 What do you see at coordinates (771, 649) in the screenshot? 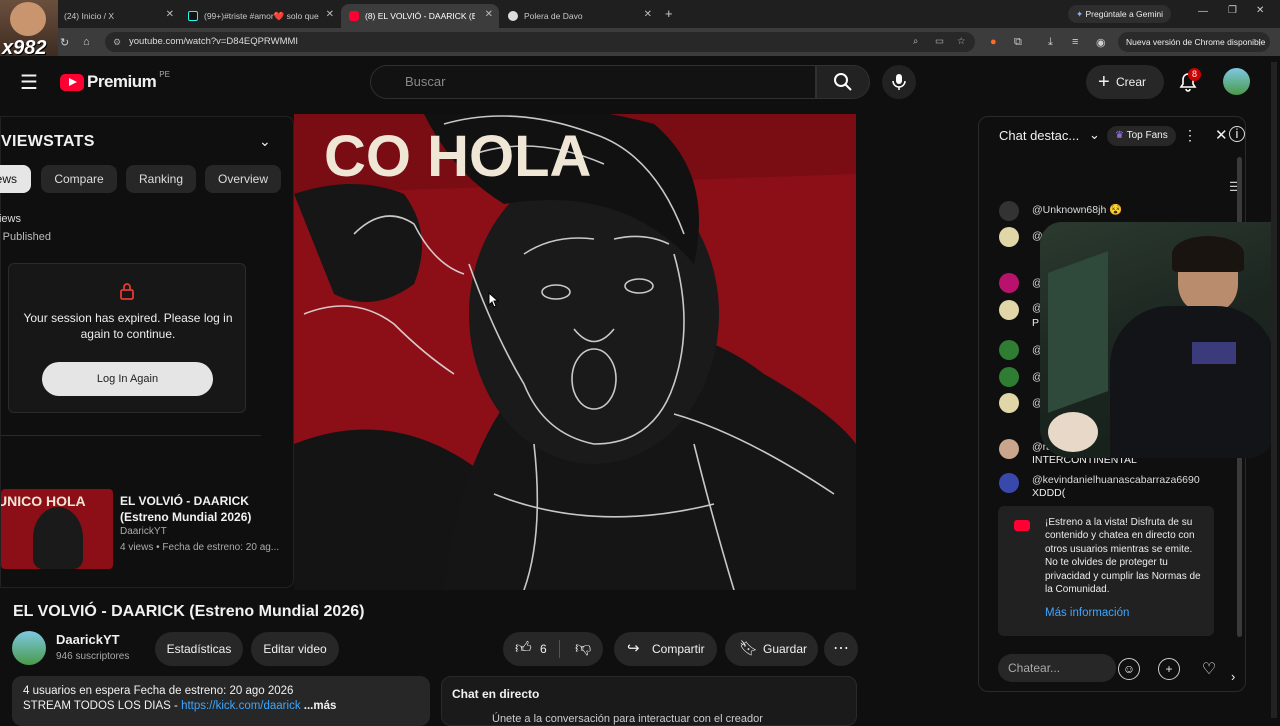
I see `save-button: 🔖︎ Guardar` at bounding box center [771, 649].